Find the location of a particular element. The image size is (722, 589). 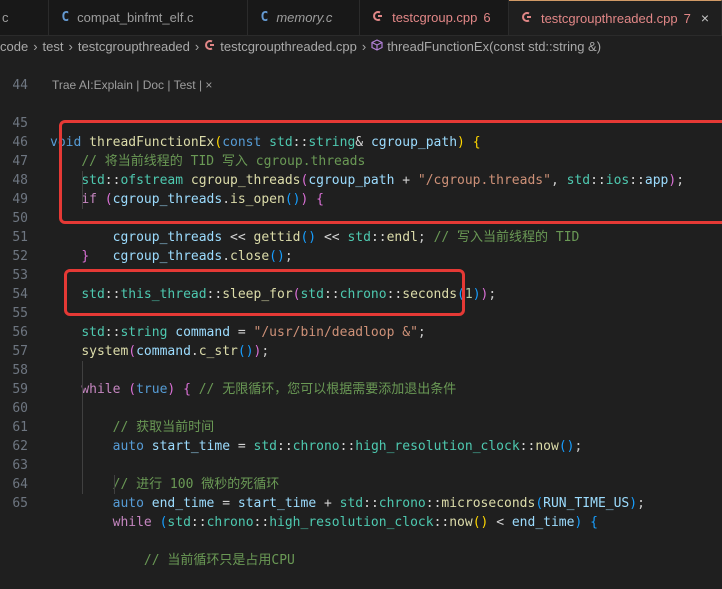

tab-testcgroup-cpp: testcgroup.cpp 6 is located at coordinates (434, 17).